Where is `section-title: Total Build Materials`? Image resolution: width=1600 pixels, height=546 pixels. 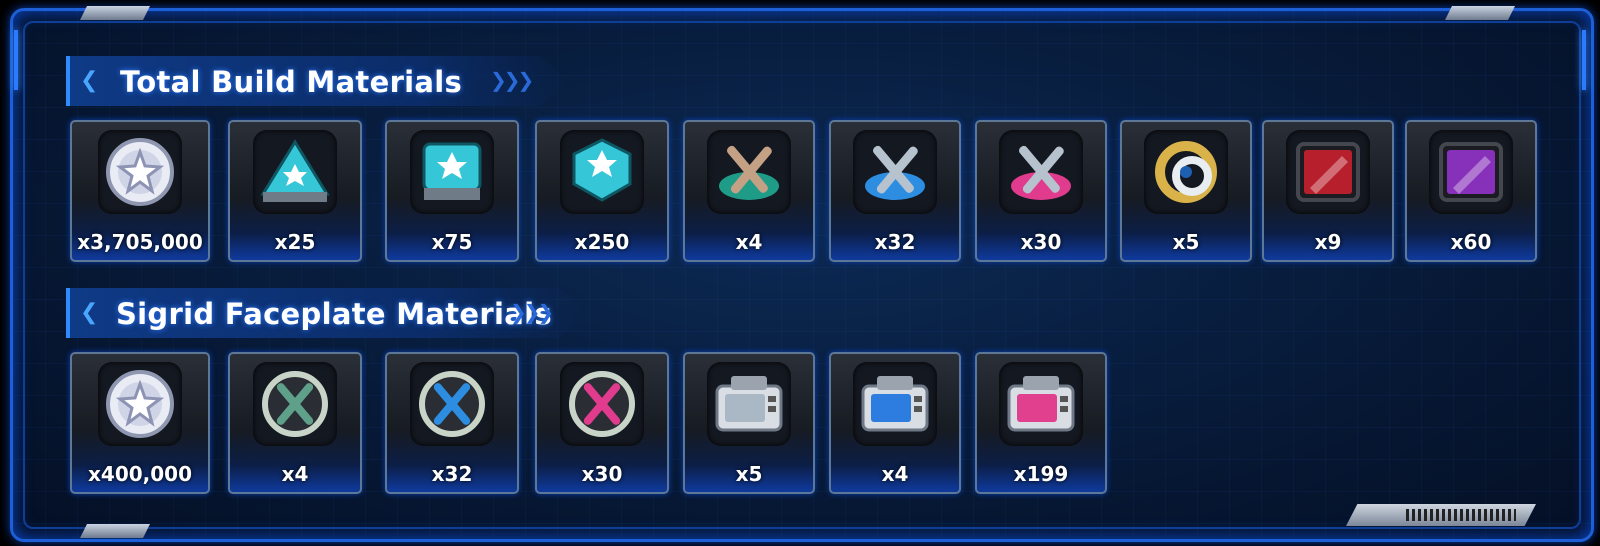
section-title: Total Build Materials is located at coordinates (291, 82).